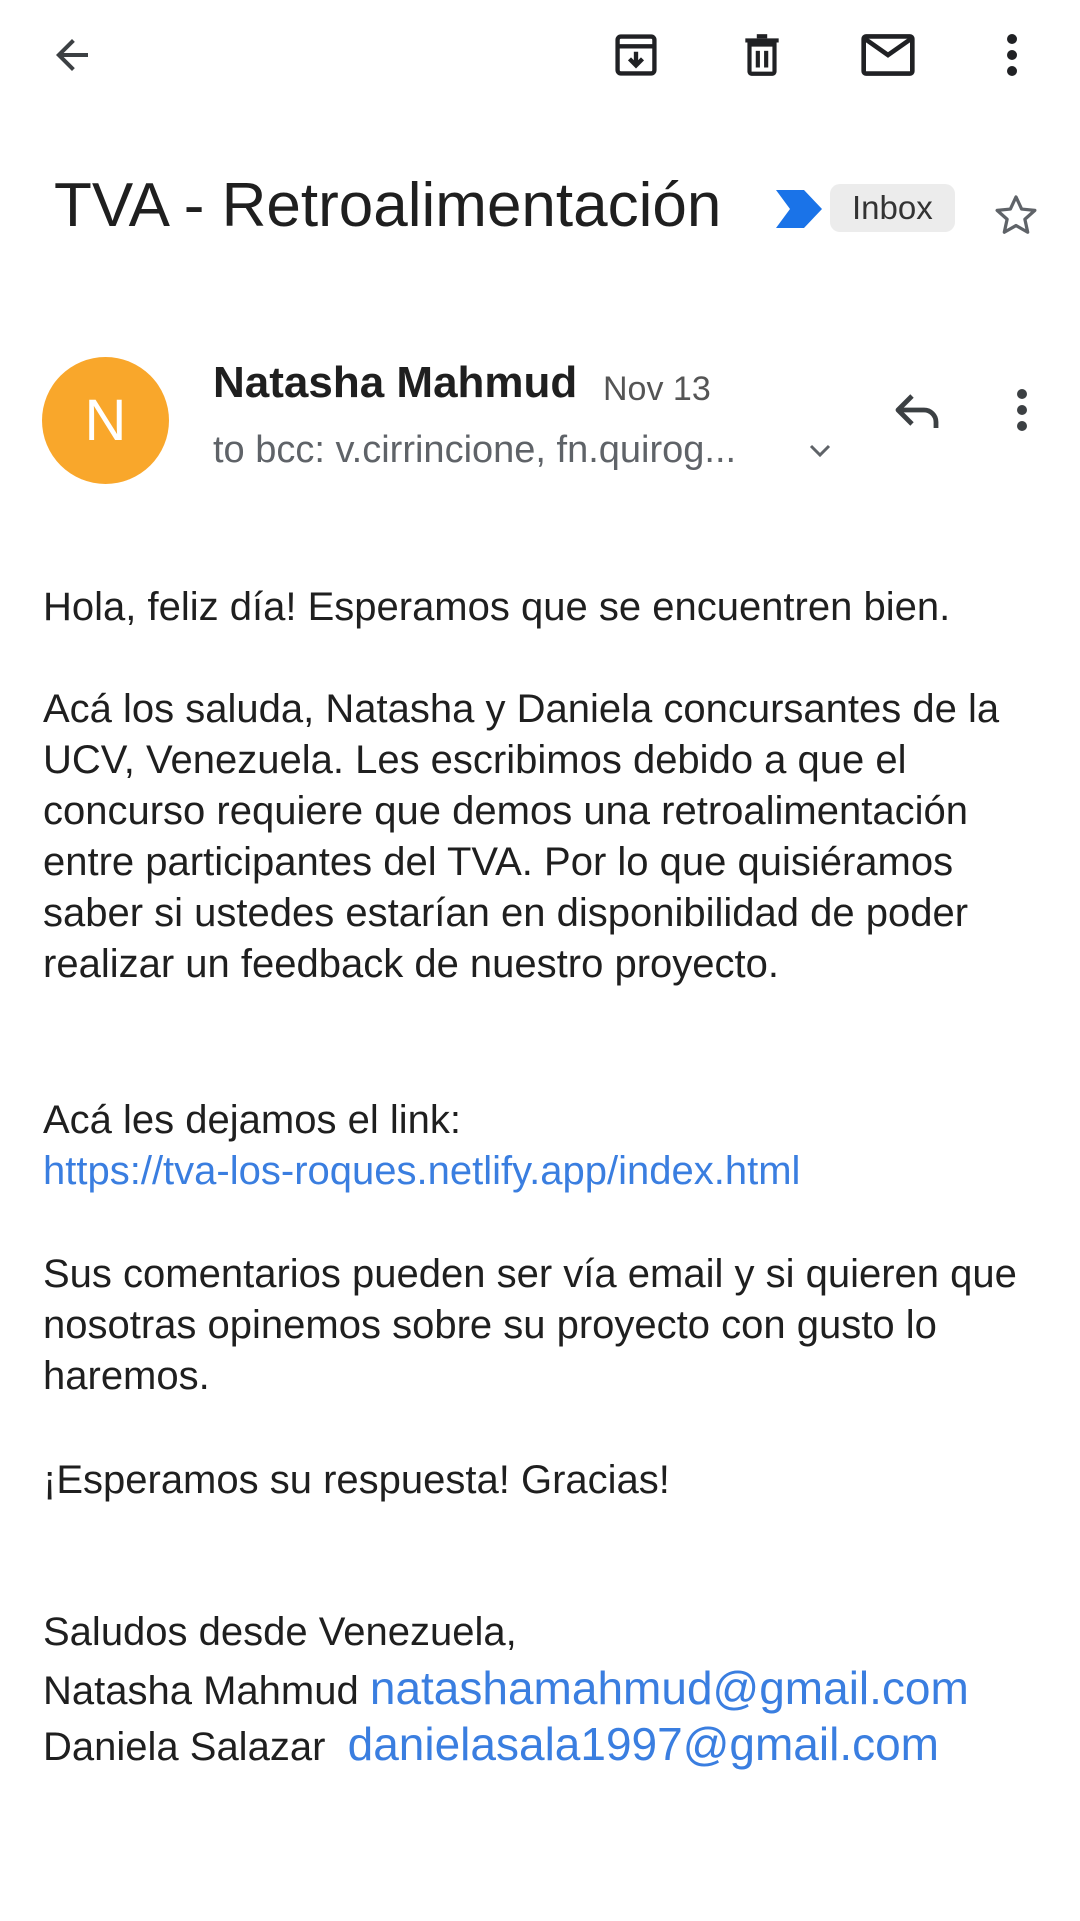 The image size is (1080, 1921). I want to click on mail-icon, so click(888, 55).